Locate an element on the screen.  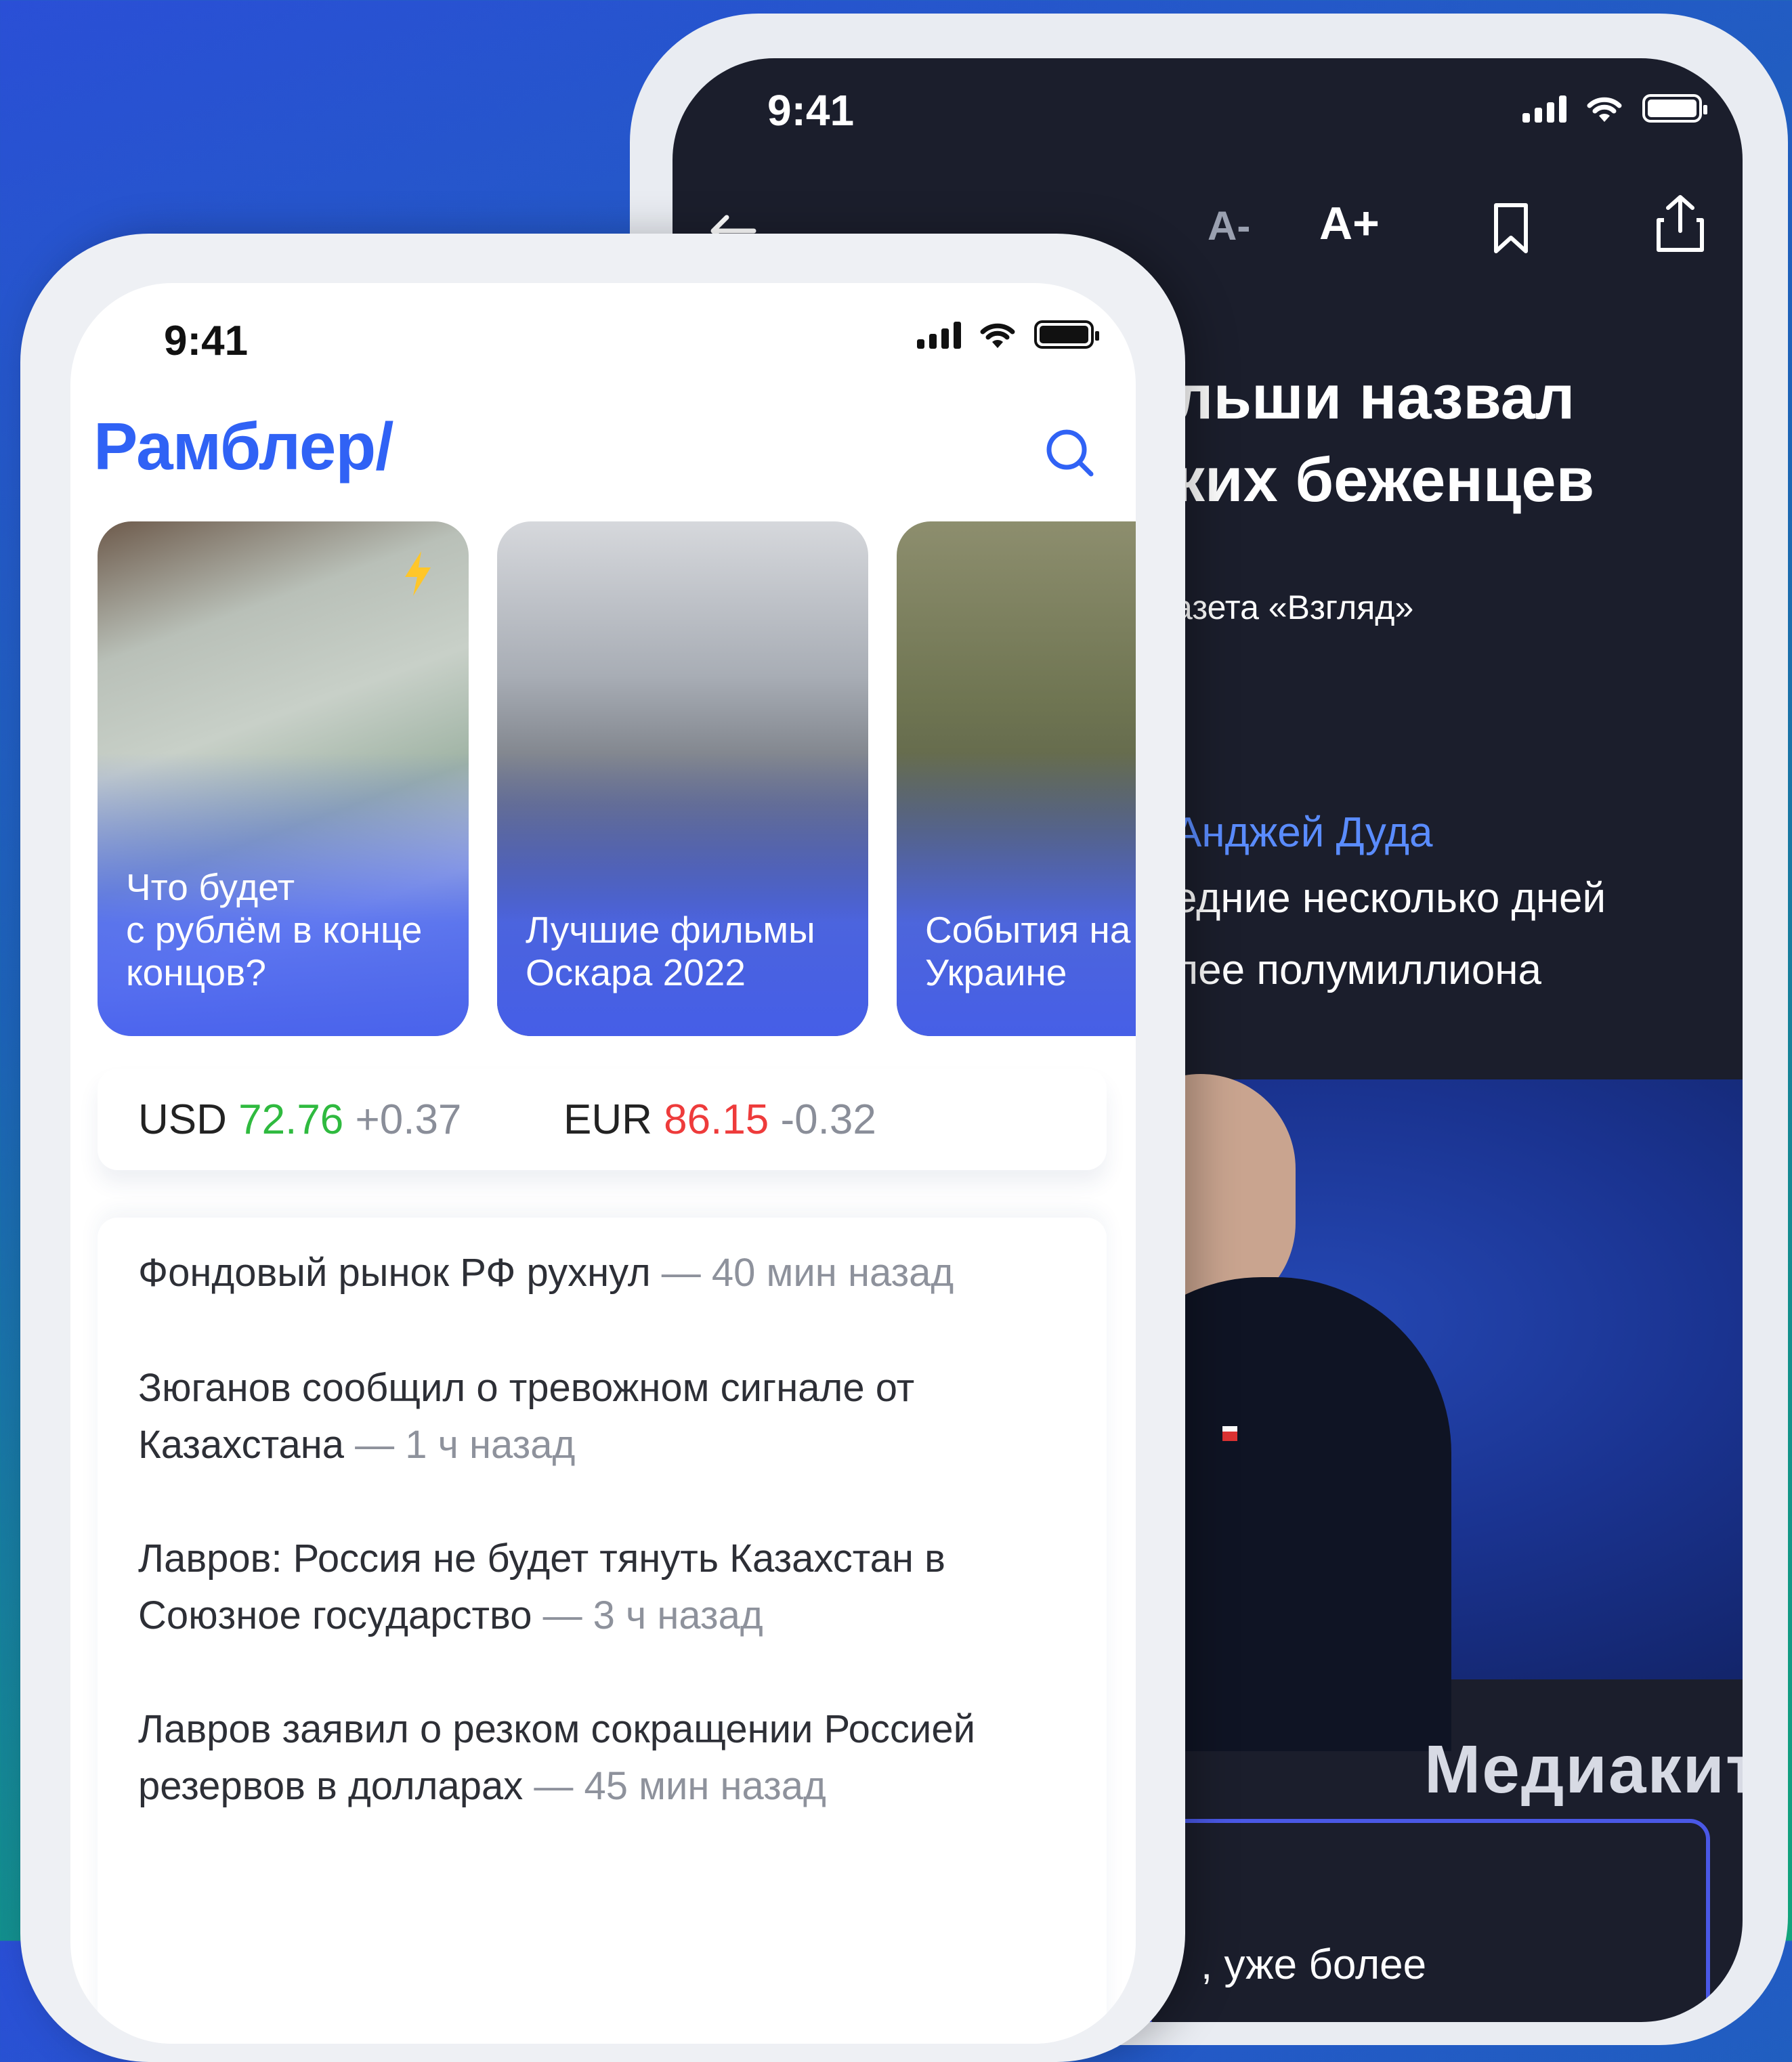
search-icon is located at coordinates (1069, 452).